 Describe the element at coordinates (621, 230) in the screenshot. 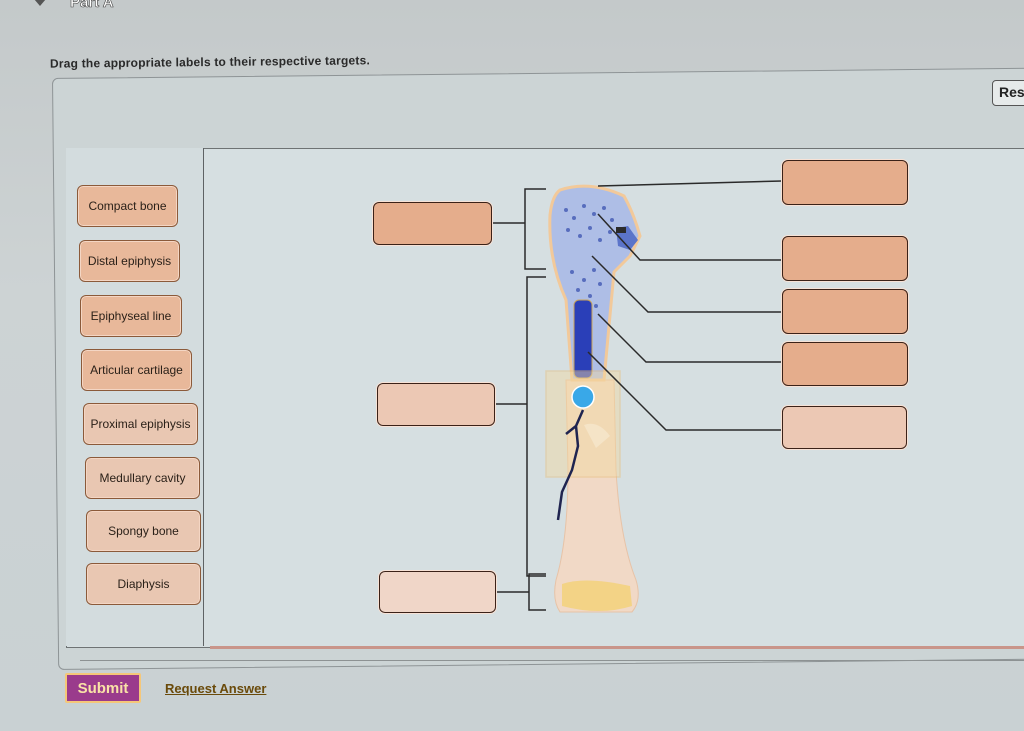

I see `cut-notch` at that location.